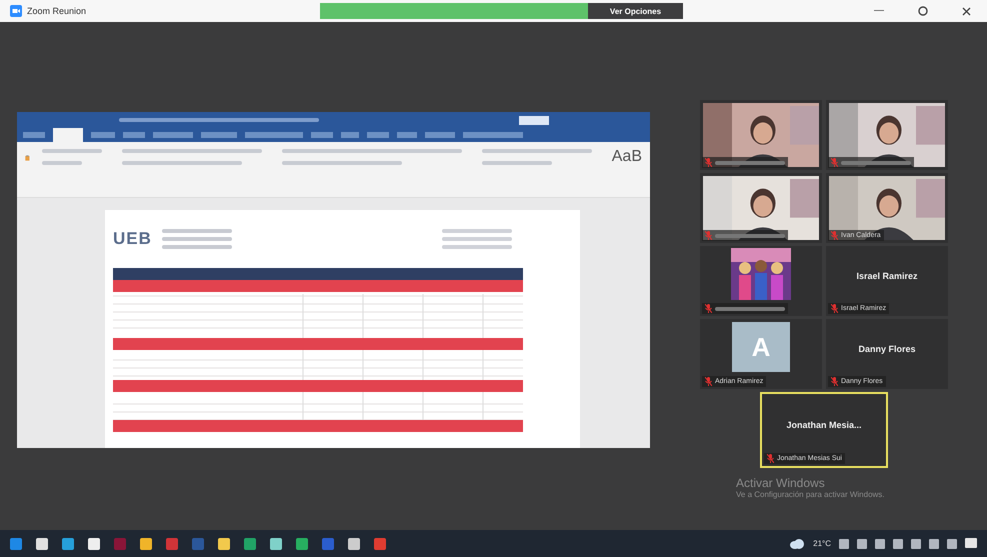 This screenshot has height=557, width=987. What do you see at coordinates (627, 157) in the screenshot?
I see `style-preview: AaB` at bounding box center [627, 157].